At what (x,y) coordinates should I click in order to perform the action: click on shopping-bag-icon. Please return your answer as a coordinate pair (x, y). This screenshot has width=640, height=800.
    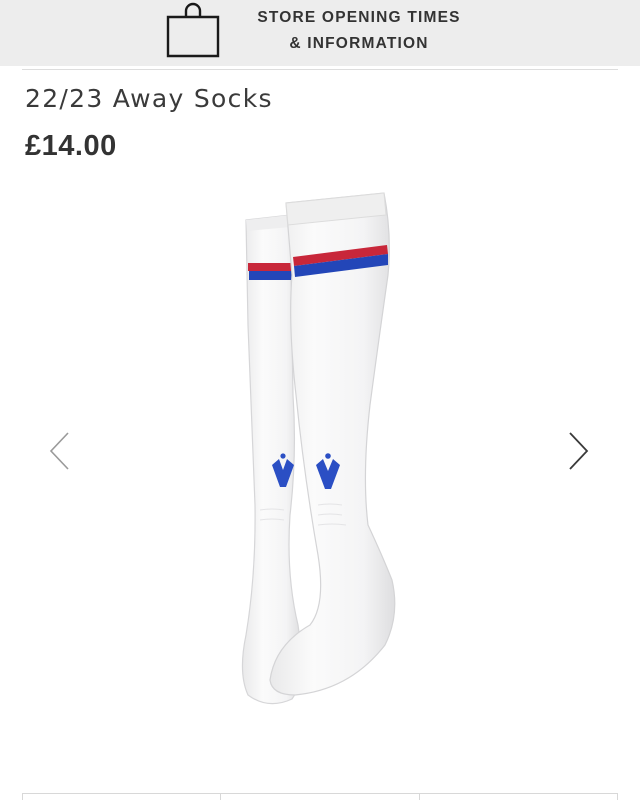
    Looking at the image, I should click on (193, 30).